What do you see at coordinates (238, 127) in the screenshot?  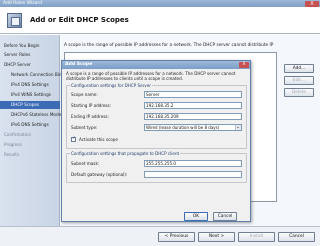 I see `chevron-down-icon` at bounding box center [238, 127].